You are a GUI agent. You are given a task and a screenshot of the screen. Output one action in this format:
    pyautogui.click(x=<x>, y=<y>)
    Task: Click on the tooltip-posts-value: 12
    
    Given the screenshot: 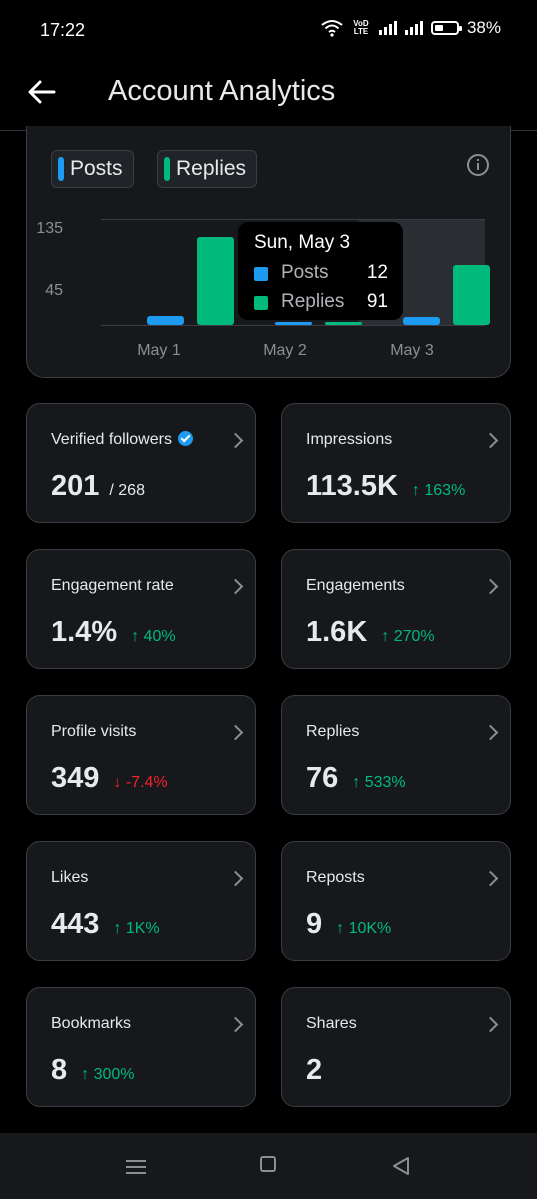 What is the action you would take?
    pyautogui.click(x=377, y=272)
    